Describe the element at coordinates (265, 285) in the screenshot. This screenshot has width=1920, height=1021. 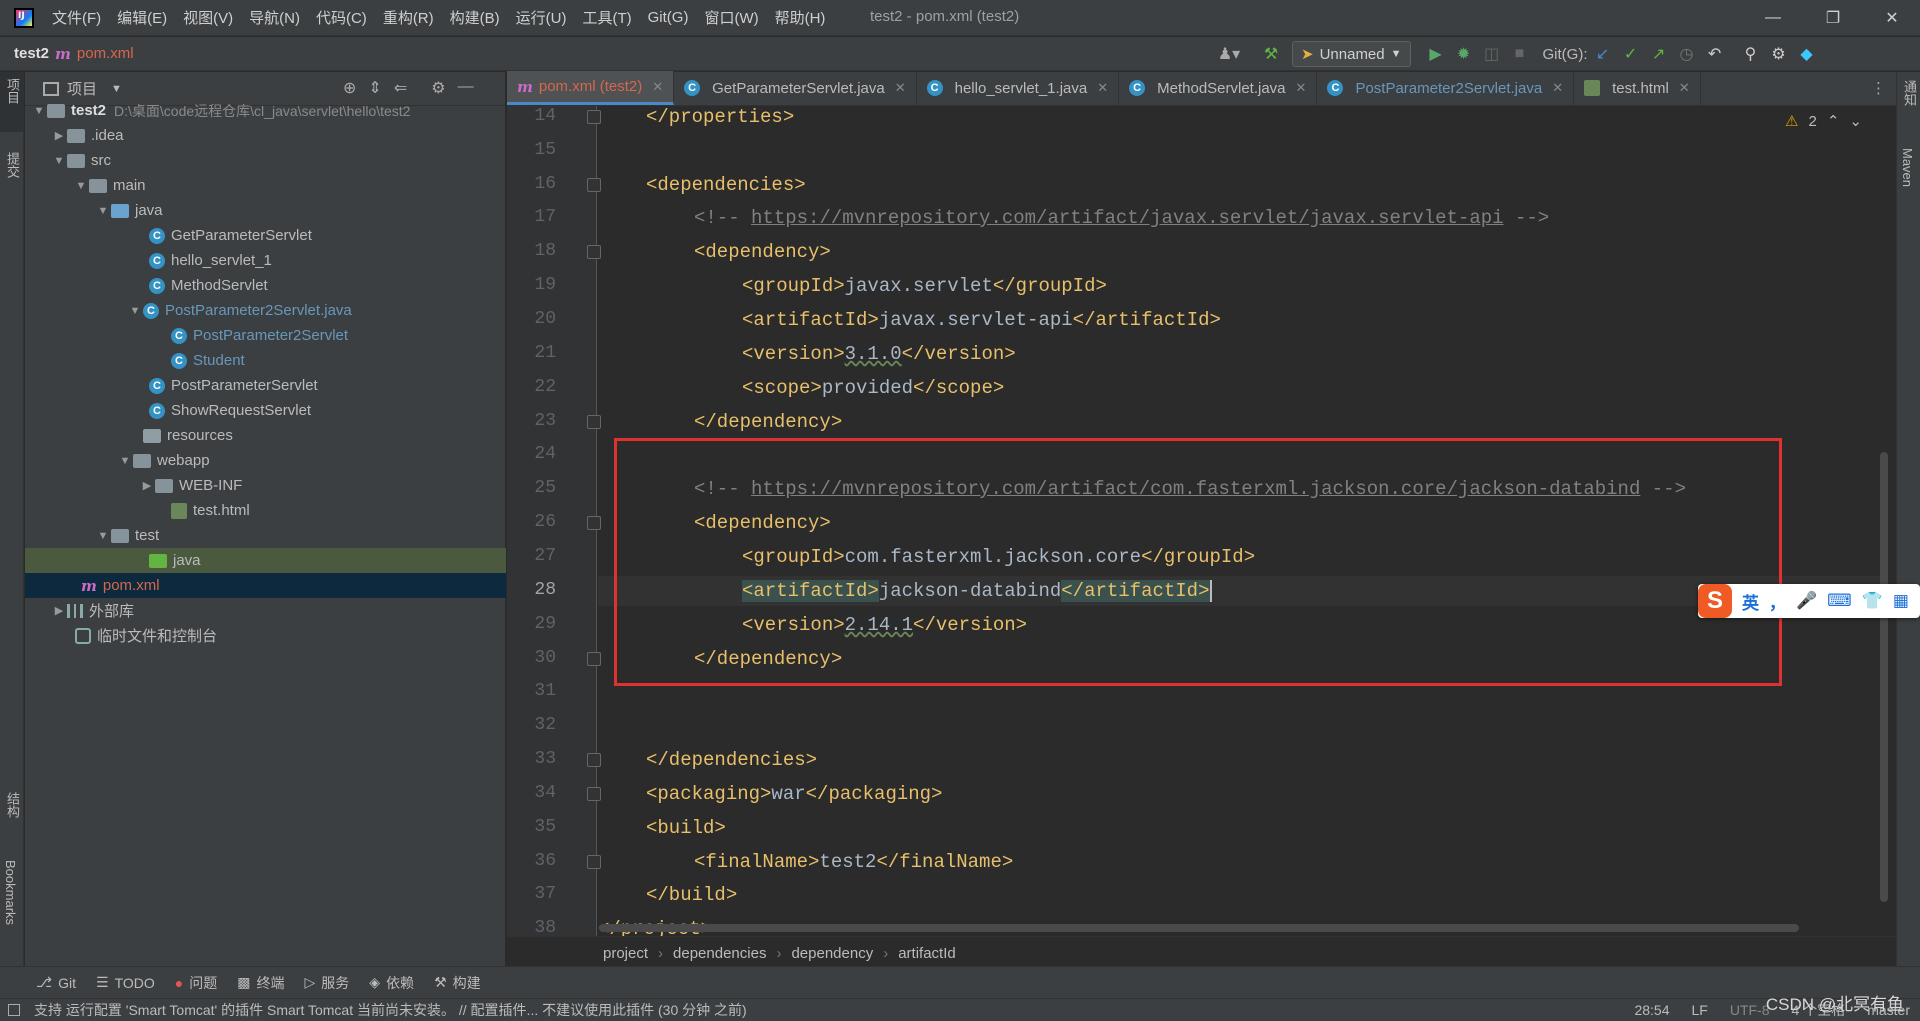
I see `tree-node-methodservlet: C MethodServlet` at that location.